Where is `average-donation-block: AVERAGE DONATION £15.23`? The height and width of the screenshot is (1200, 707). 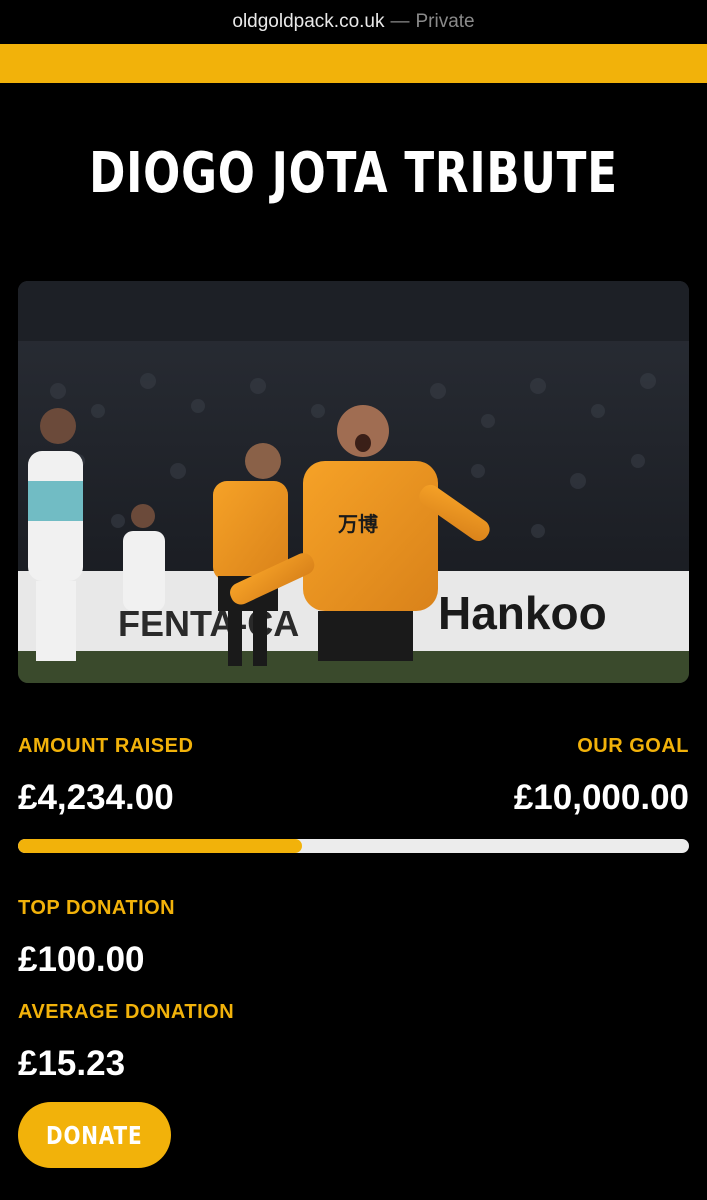 average-donation-block: AVERAGE DONATION £15.23 is located at coordinates (353, 1042).